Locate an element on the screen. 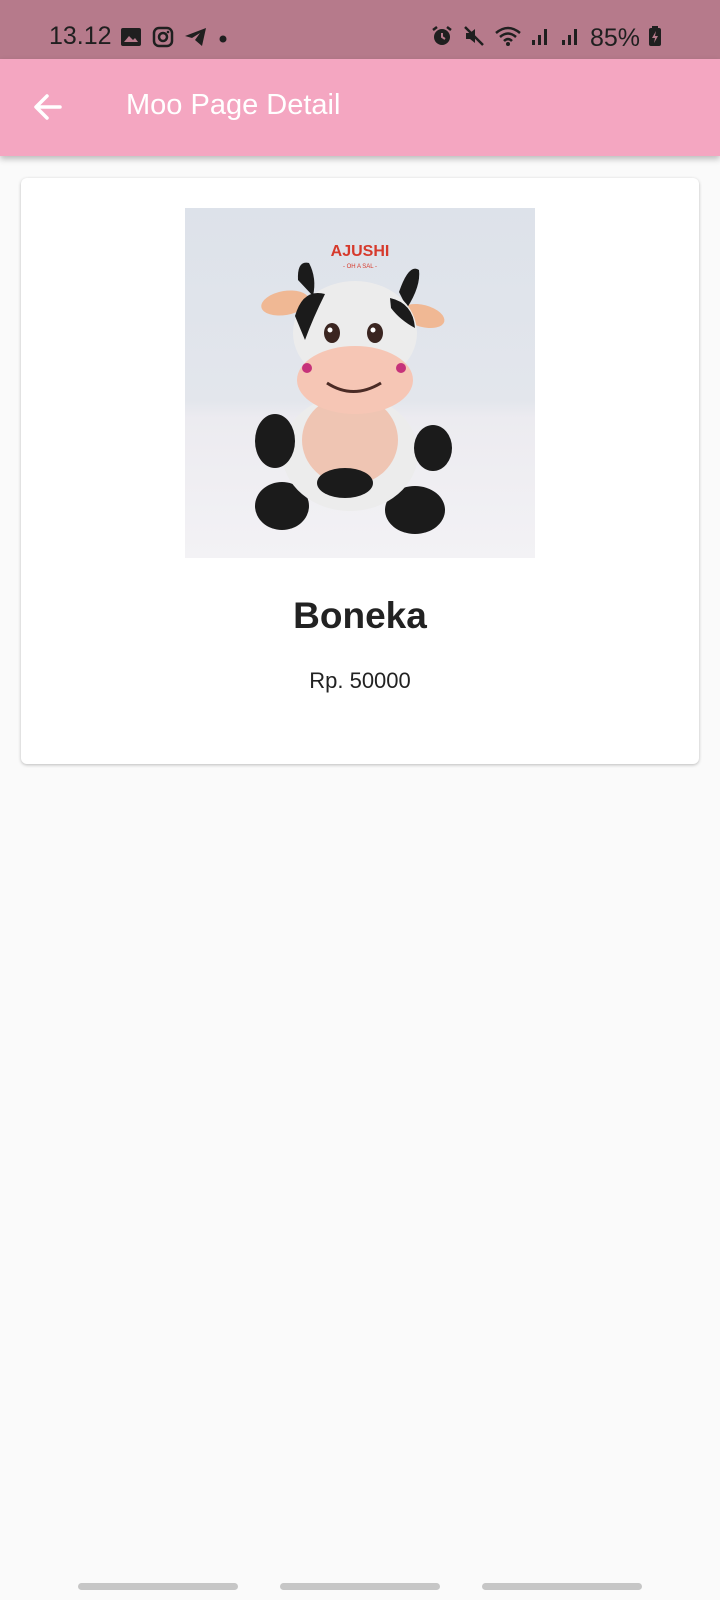 The image size is (720, 1600). wifi-icon is located at coordinates (508, 38).